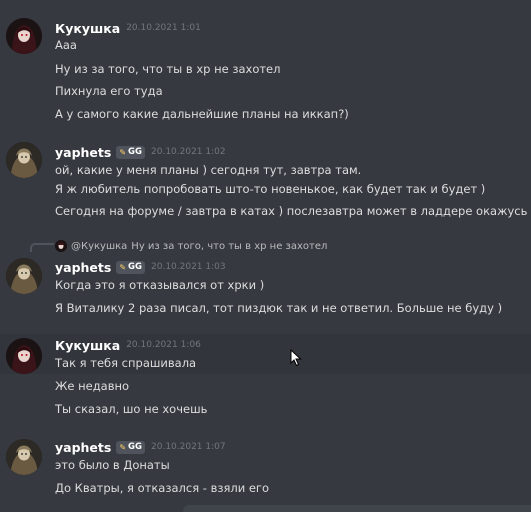 This screenshot has width=531, height=512. What do you see at coordinates (163, 345) in the screenshot?
I see `timestamp: 20.10.2021 1:06` at bounding box center [163, 345].